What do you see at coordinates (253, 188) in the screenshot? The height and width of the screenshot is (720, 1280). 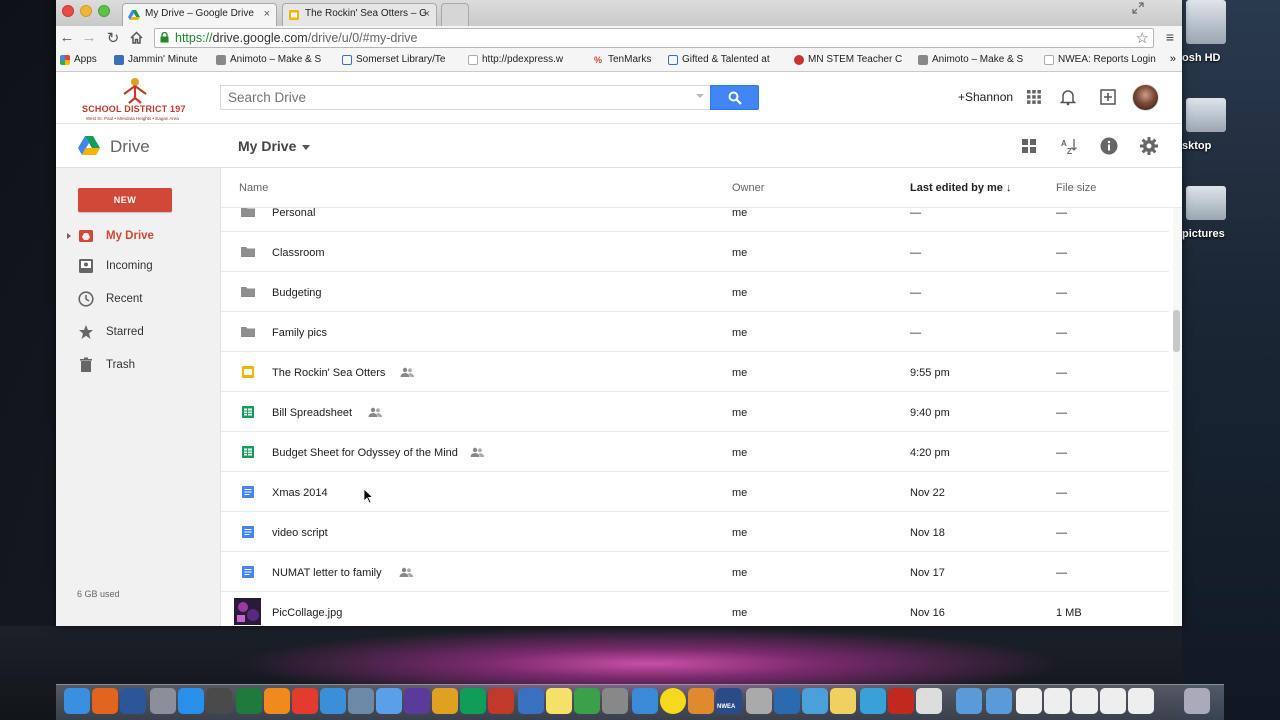 I see `column-name: Name` at bounding box center [253, 188].